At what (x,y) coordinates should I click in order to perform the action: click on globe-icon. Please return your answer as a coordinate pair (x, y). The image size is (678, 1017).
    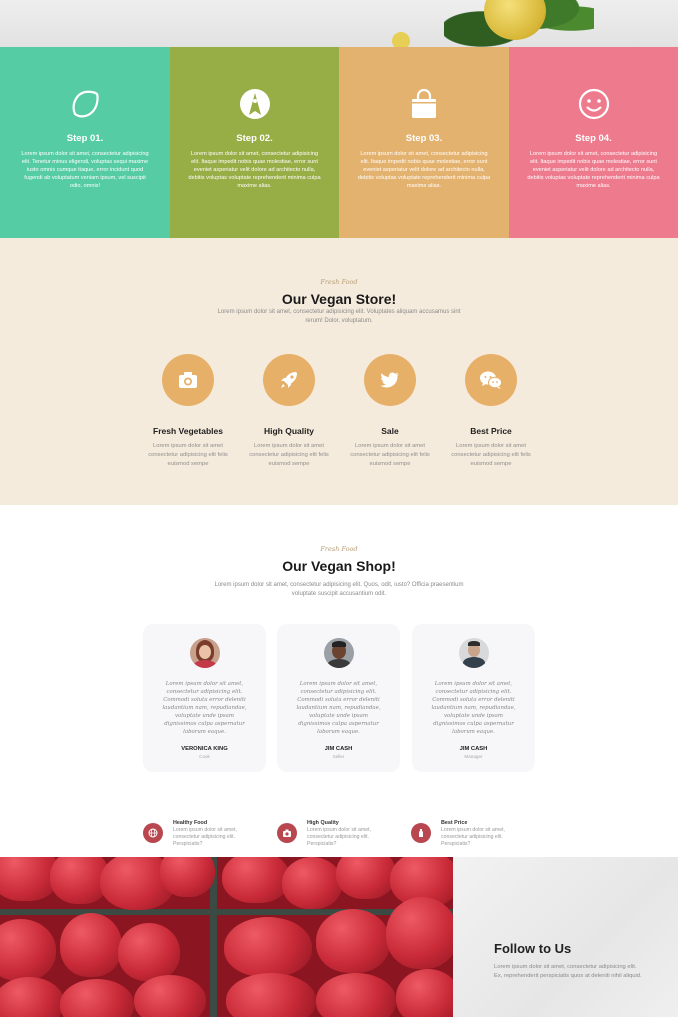
    Looking at the image, I should click on (153, 833).